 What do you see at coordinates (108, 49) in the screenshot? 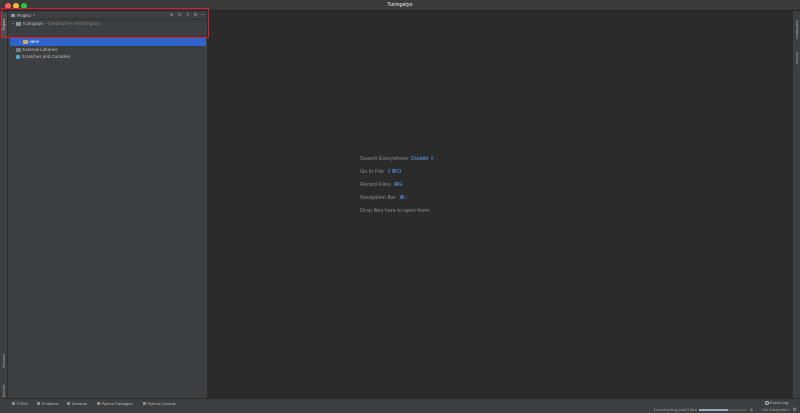
I see `tree-item-external-libraries: › External Libraries` at bounding box center [108, 49].